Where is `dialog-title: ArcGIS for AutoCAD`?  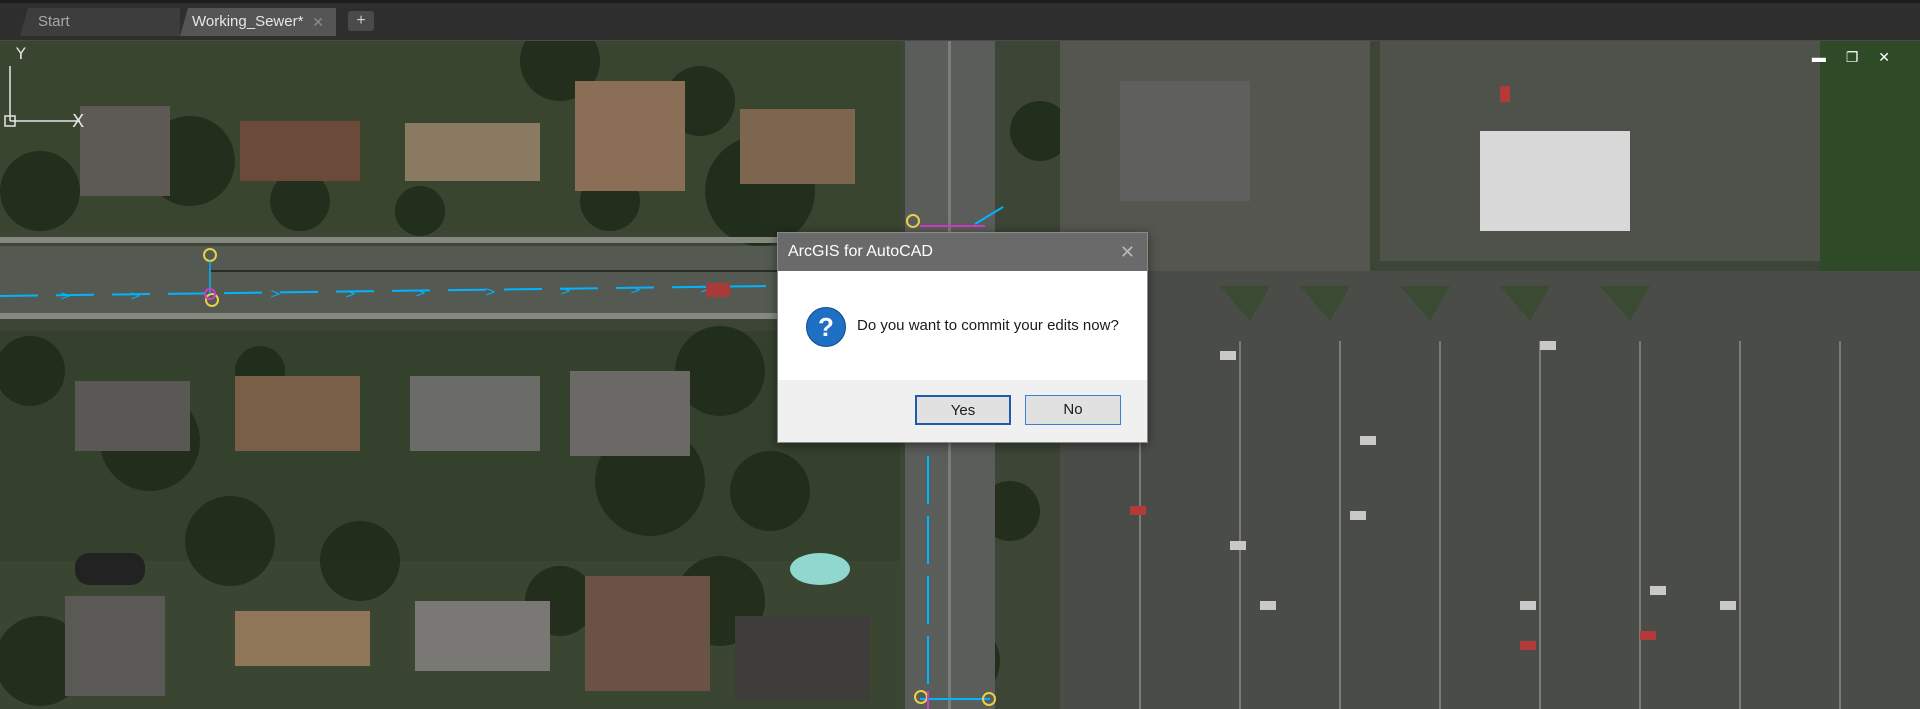
dialog-title: ArcGIS for AutoCAD is located at coordinates (860, 251).